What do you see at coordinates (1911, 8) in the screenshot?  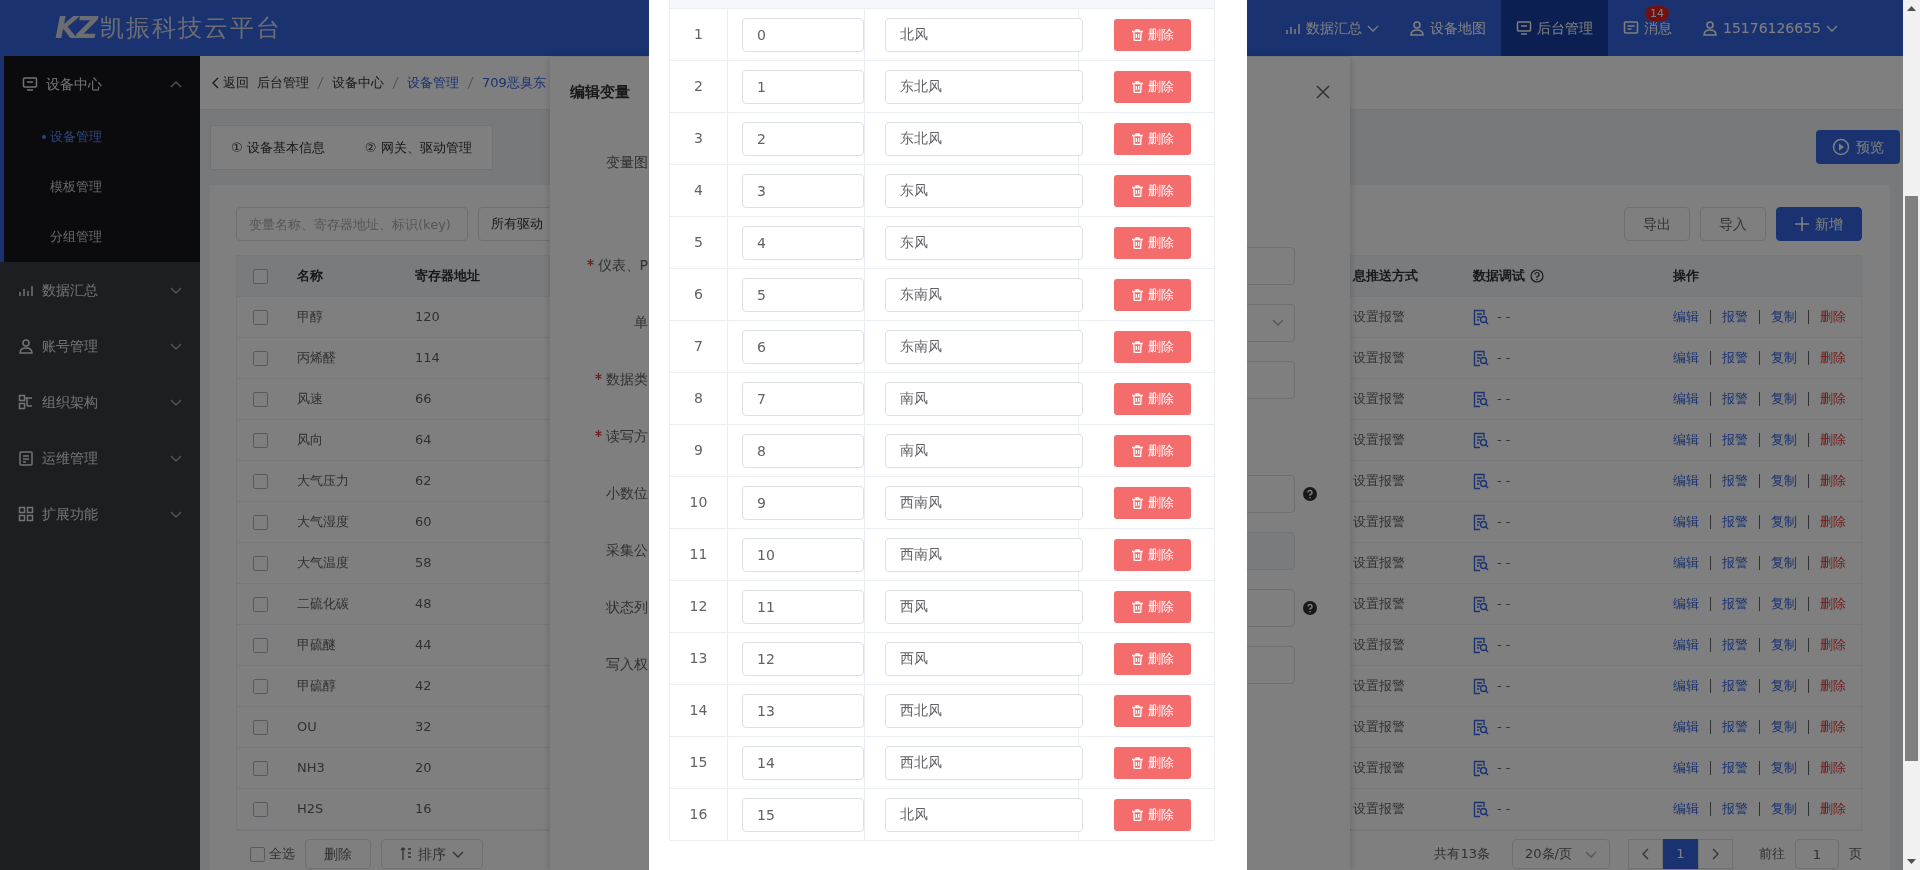 I see `scroll-up-icon` at bounding box center [1911, 8].